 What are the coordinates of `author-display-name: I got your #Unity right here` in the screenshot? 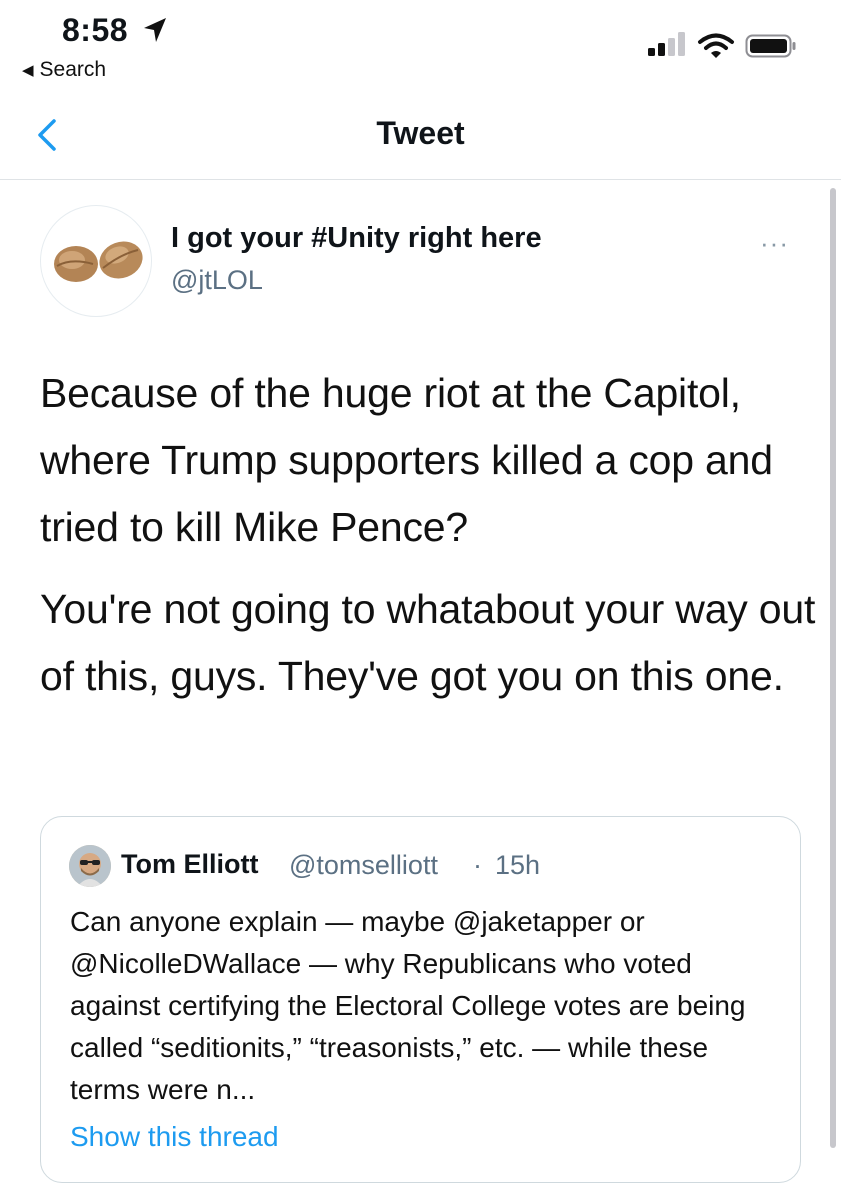 It's located at (356, 238).